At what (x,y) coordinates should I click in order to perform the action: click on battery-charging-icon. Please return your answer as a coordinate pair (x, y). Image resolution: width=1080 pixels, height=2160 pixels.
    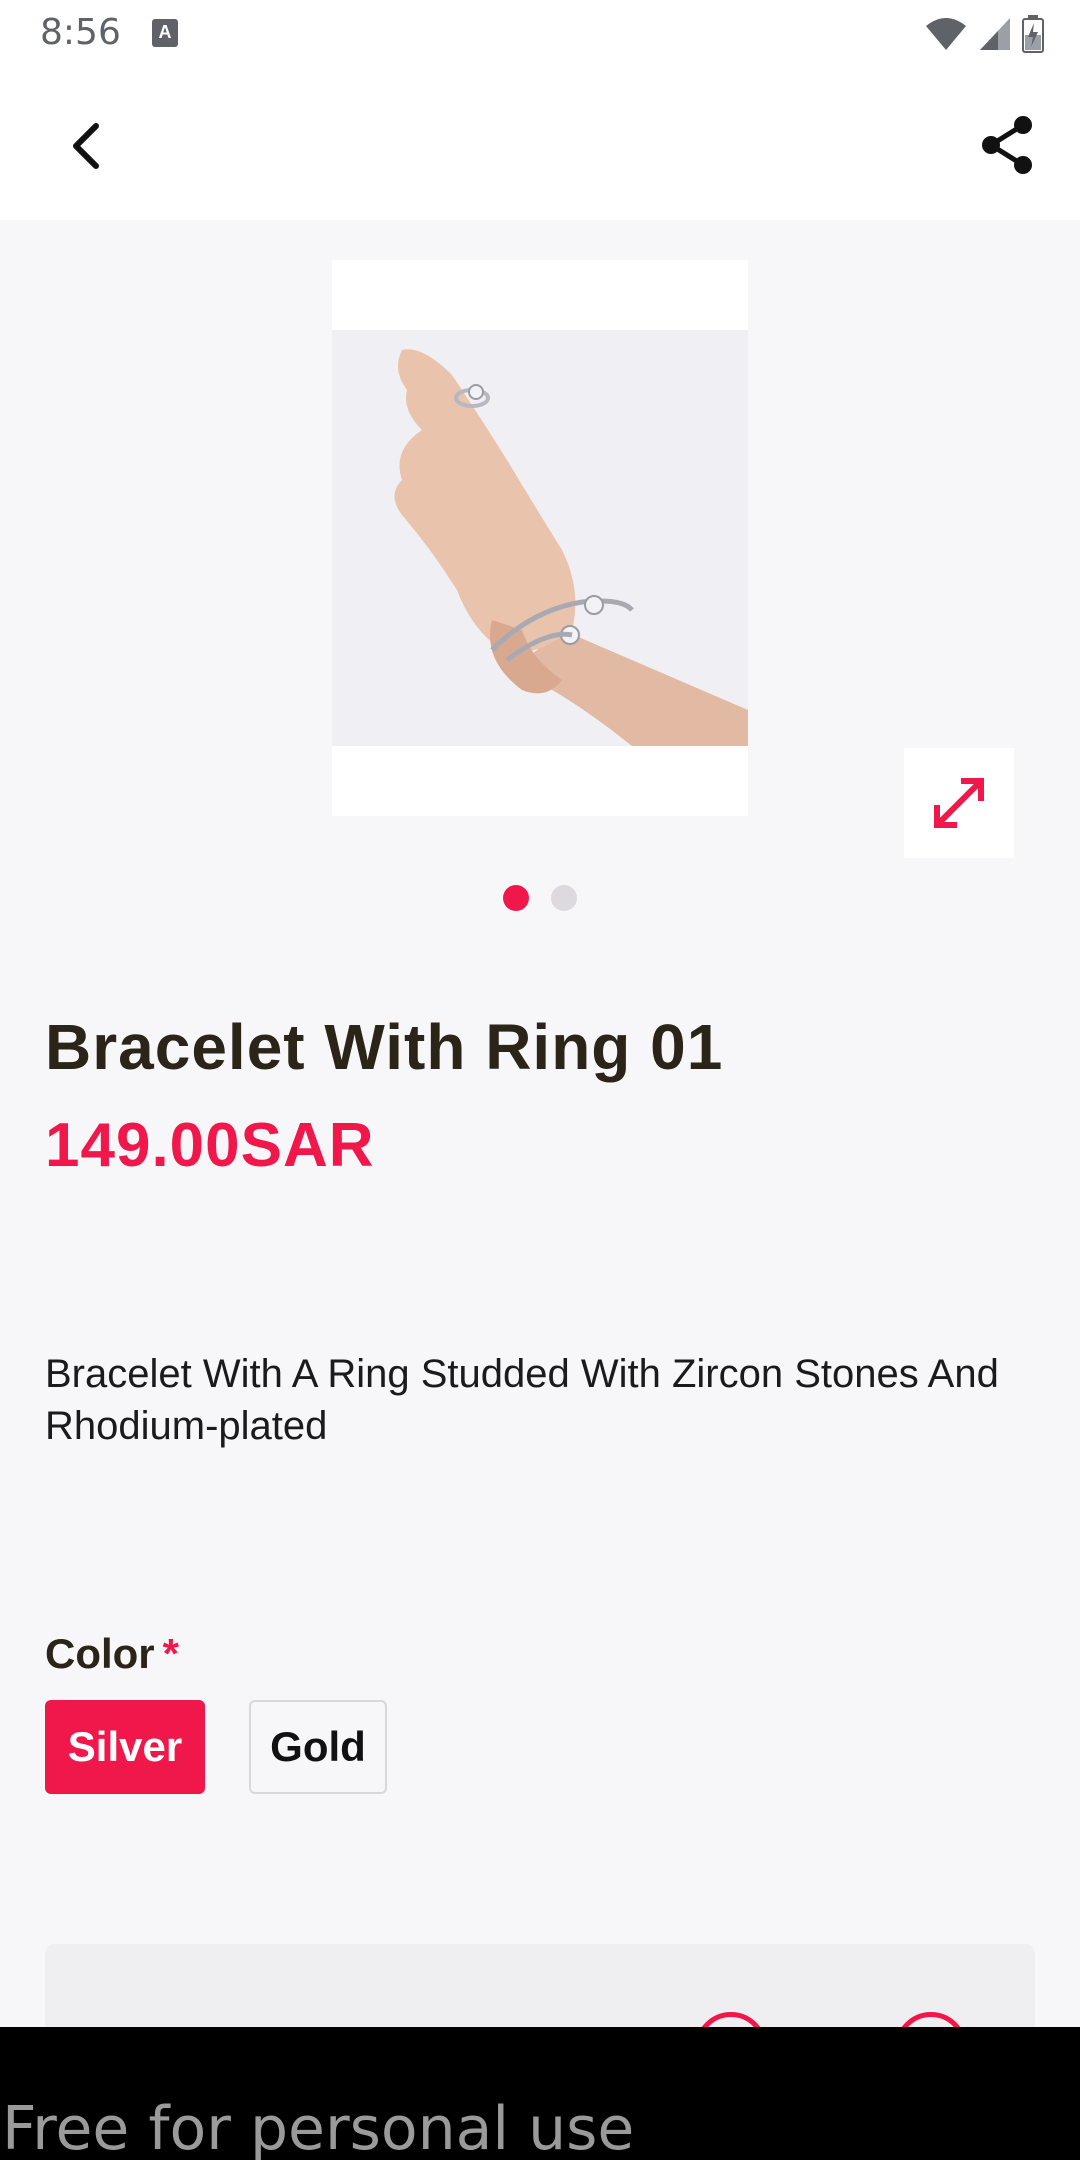
    Looking at the image, I should click on (1033, 34).